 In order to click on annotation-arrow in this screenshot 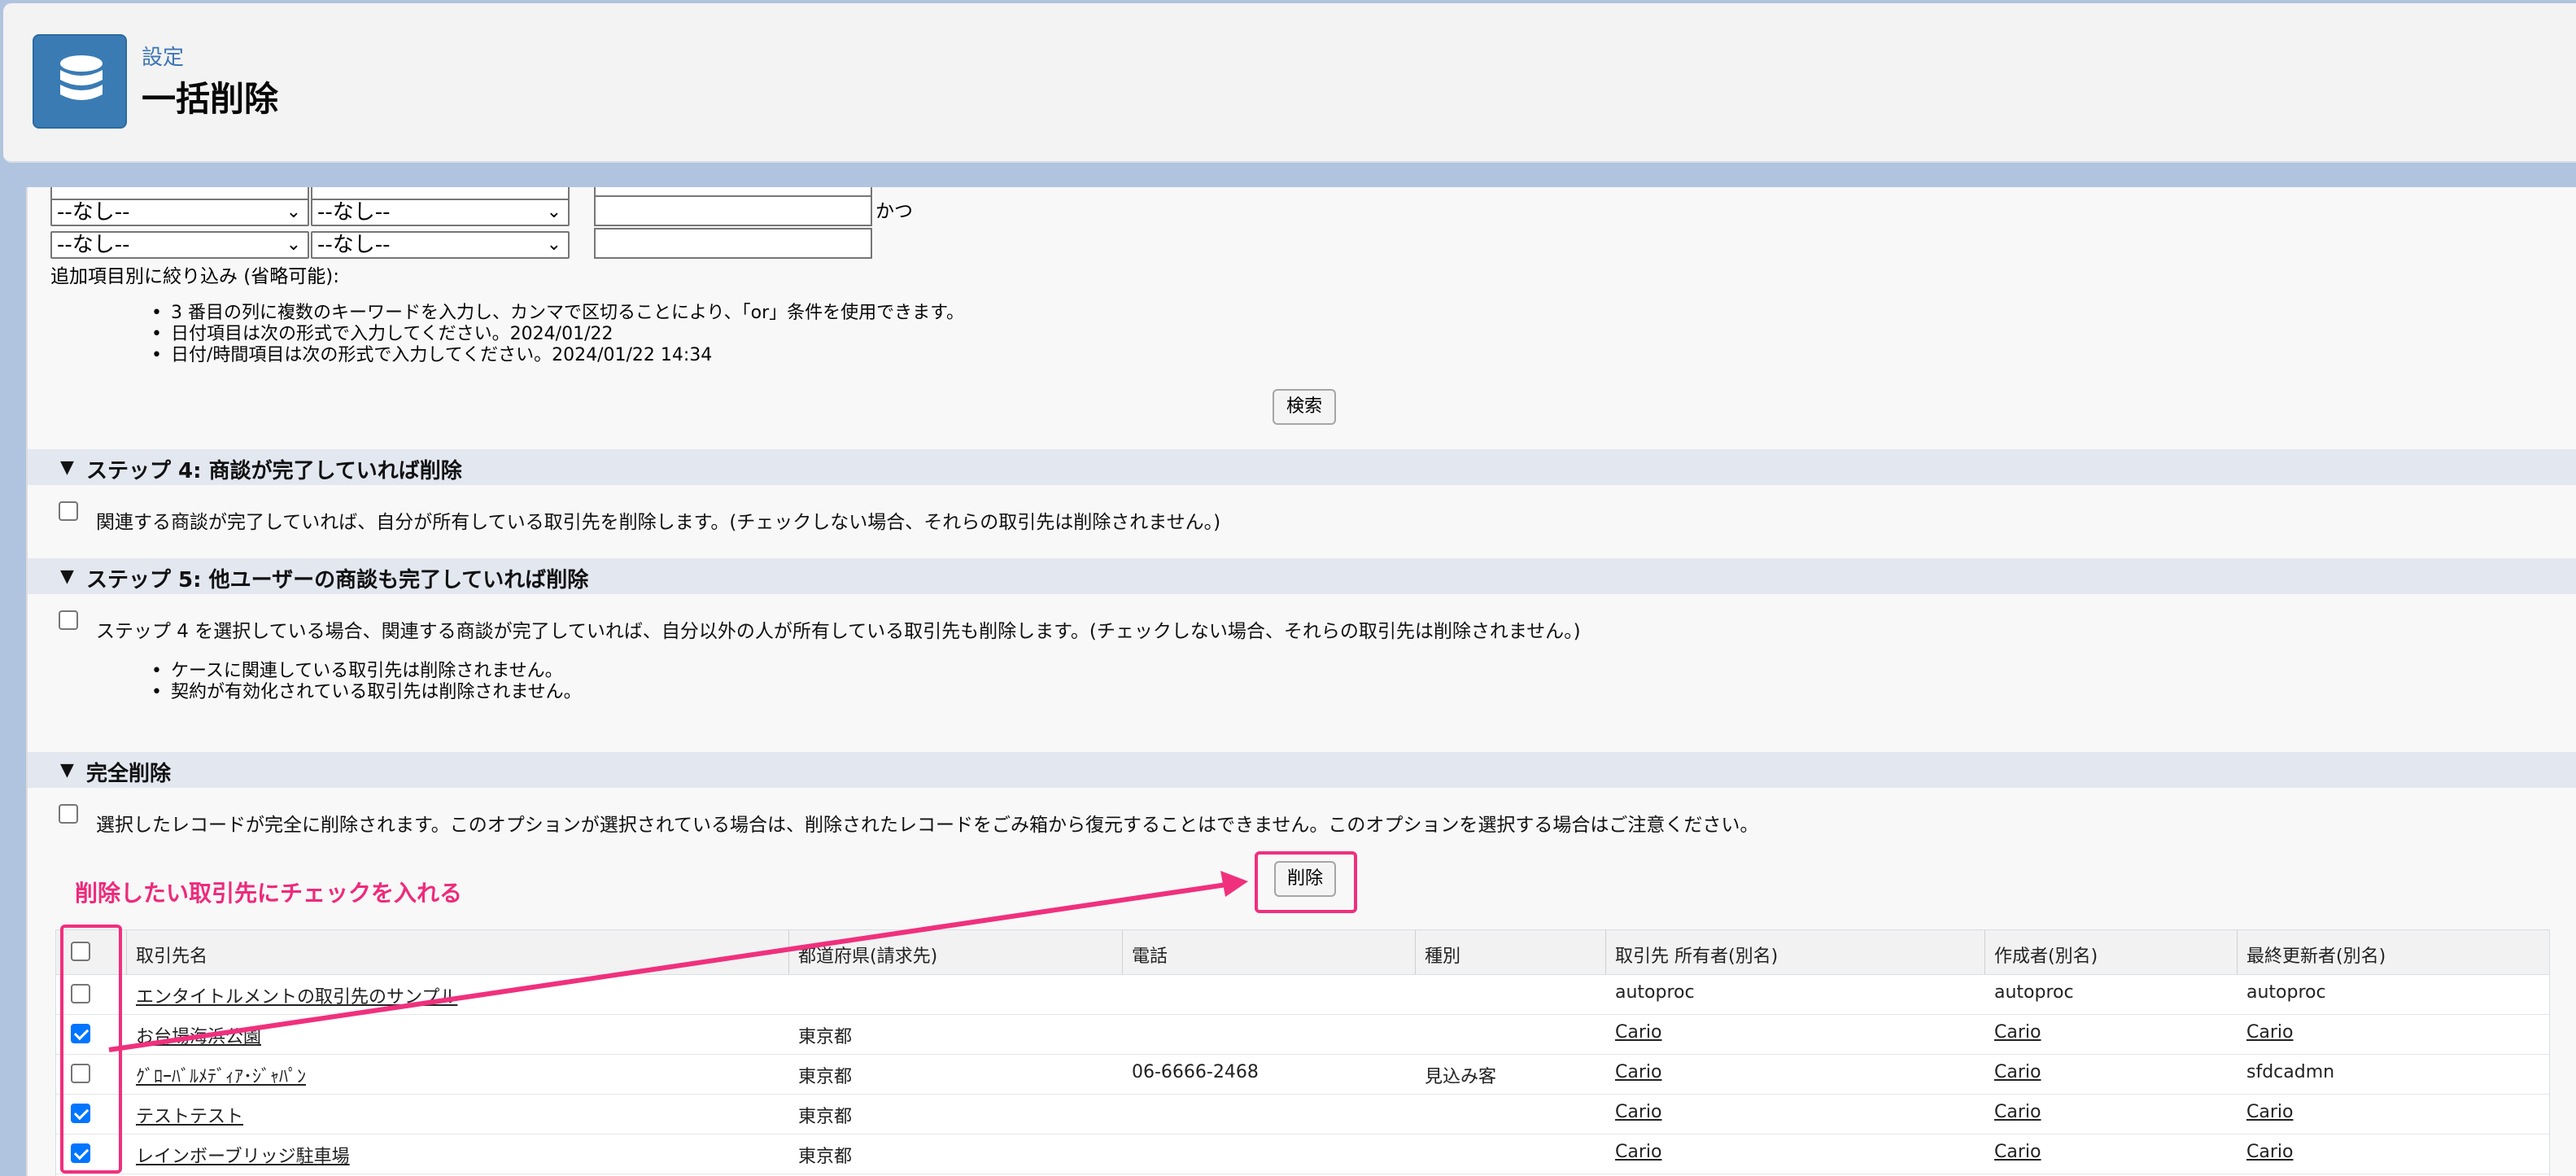, I will do `click(678, 961)`.